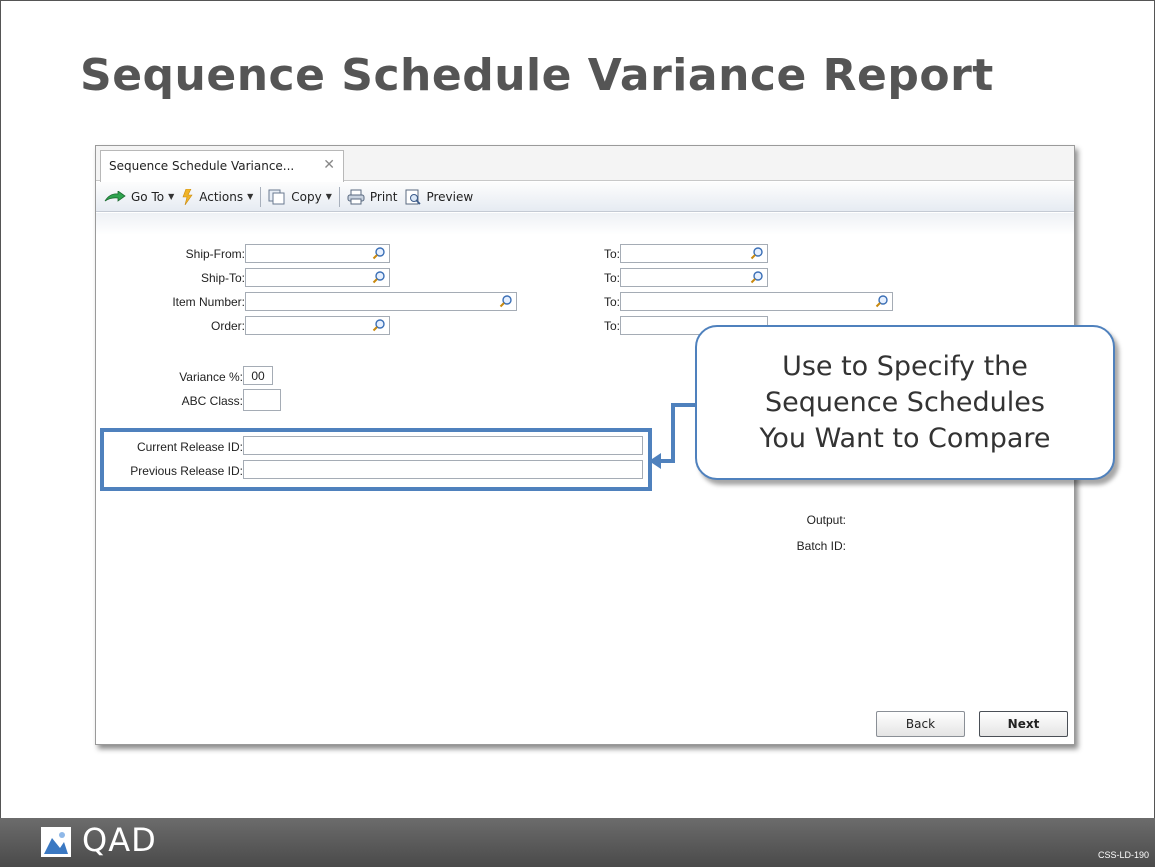 The height and width of the screenshot is (867, 1155). Describe the element at coordinates (148, 196) in the screenshot. I see `goto-label: Go To` at that location.